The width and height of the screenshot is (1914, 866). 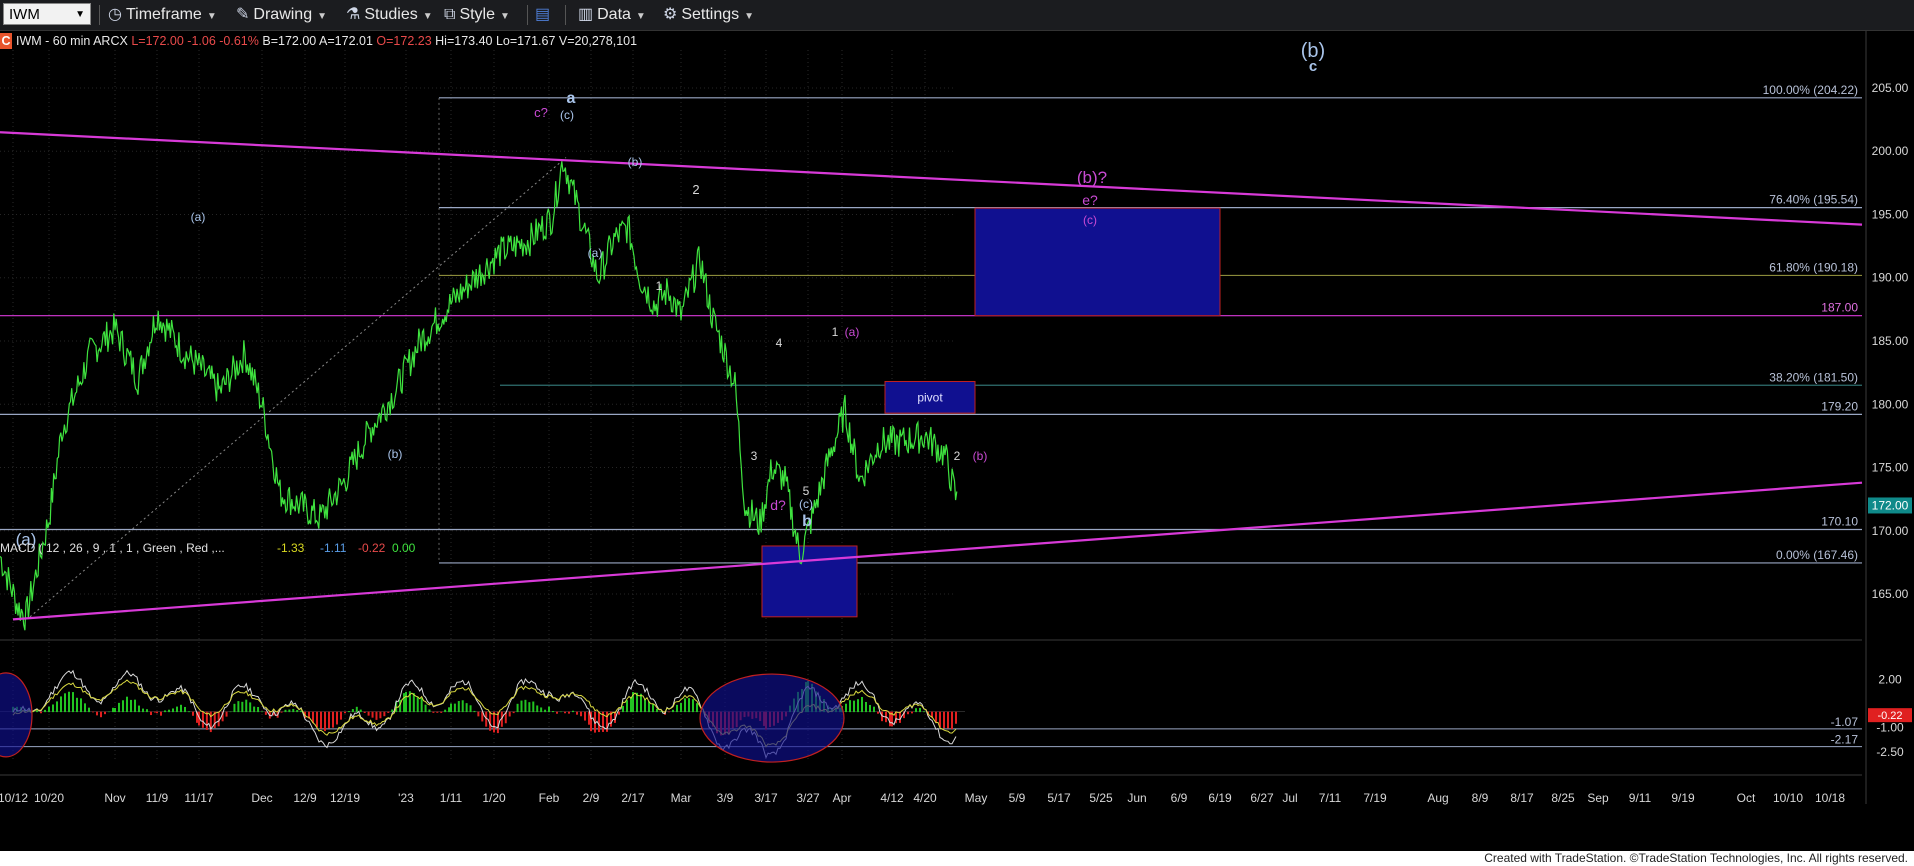 What do you see at coordinates (1375, 798) in the screenshot?
I see `date-axis-tick: 7/19` at bounding box center [1375, 798].